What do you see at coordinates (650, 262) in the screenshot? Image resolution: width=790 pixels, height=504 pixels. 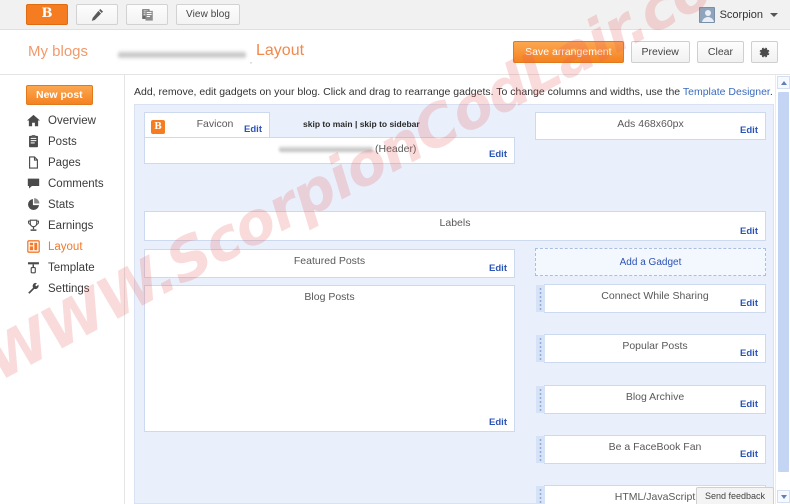 I see `add-a-gadget-button: Add a Gadget` at bounding box center [650, 262].